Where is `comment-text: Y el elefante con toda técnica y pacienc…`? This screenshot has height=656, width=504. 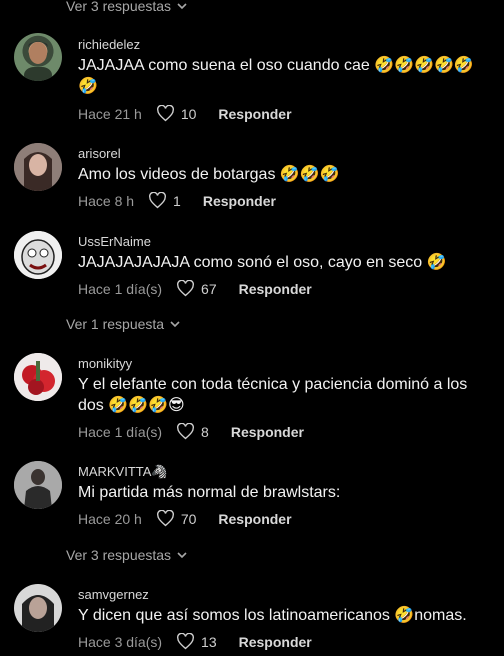 comment-text: Y el elefante con toda técnica y pacienc… is located at coordinates (273, 395).